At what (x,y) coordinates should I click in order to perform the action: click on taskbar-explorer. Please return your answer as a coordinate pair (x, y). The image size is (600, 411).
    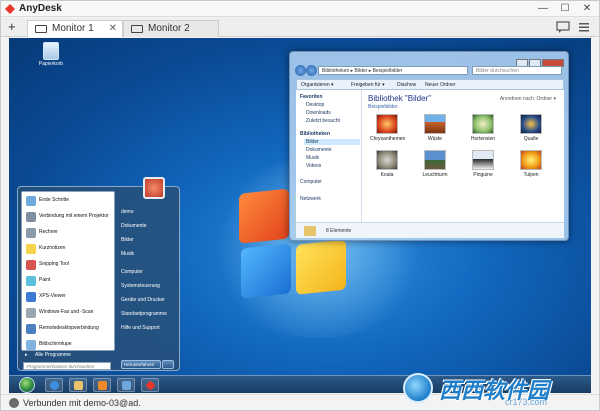
    Looking at the image, I should click on (78, 385).